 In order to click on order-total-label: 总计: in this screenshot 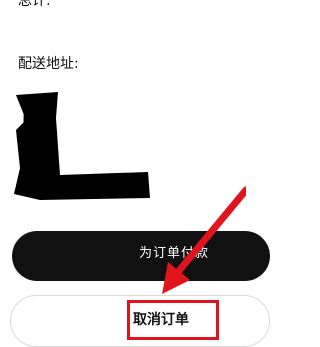, I will do `click(34, 4)`.